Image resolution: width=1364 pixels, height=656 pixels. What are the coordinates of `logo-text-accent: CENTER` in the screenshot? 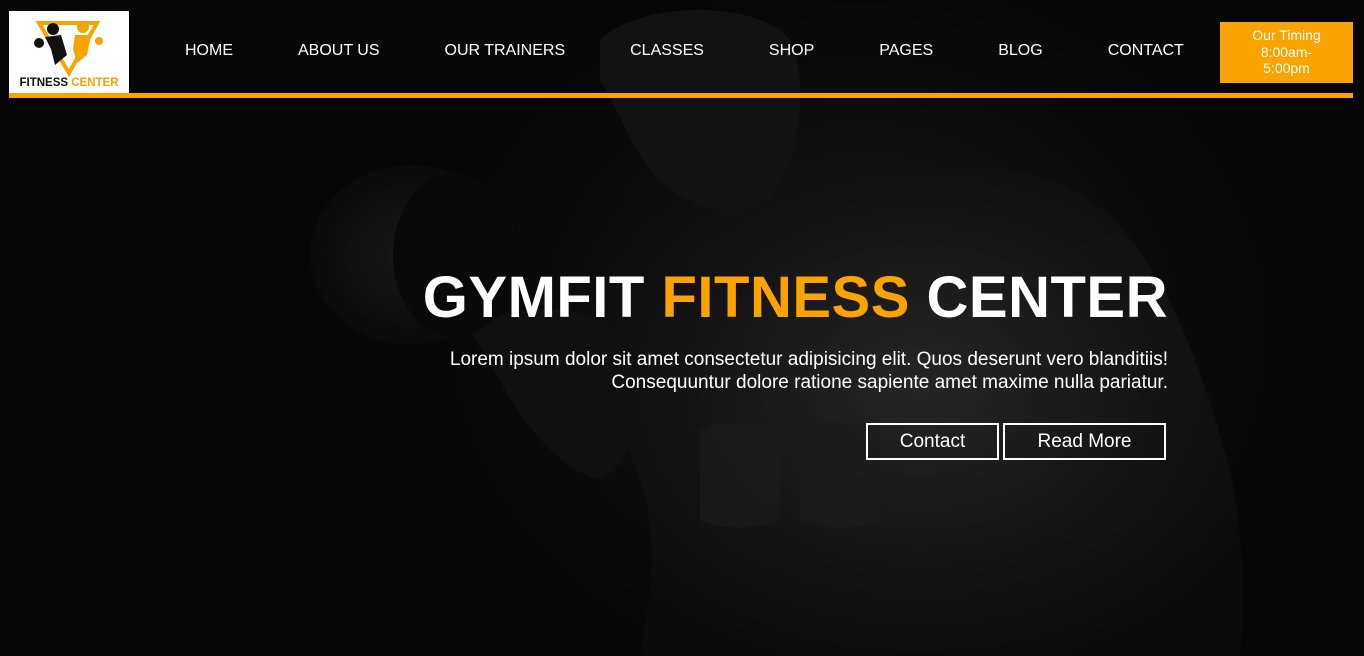 It's located at (95, 83).